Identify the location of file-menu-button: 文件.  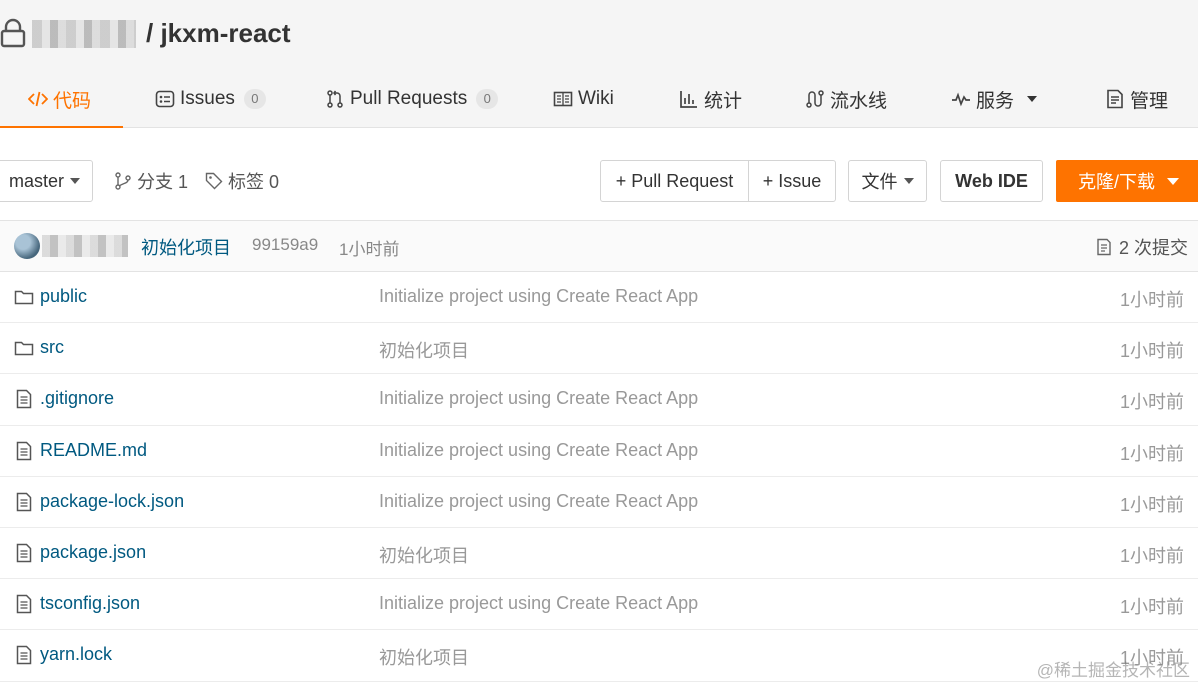
(887, 181).